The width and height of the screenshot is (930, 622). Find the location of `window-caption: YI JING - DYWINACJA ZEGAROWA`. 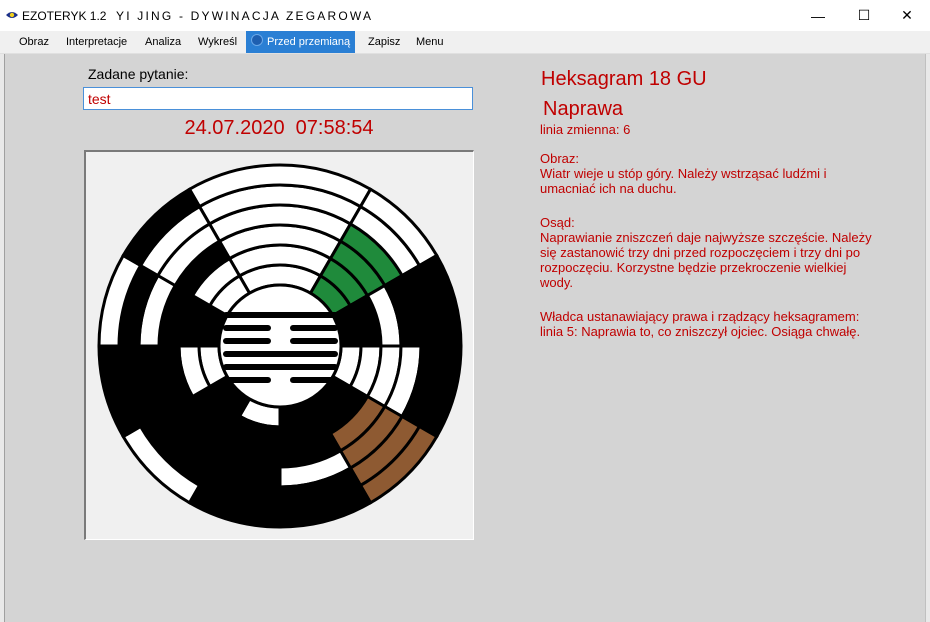

window-caption: YI JING - DYWINACJA ZEGAROWA is located at coordinates (245, 16).